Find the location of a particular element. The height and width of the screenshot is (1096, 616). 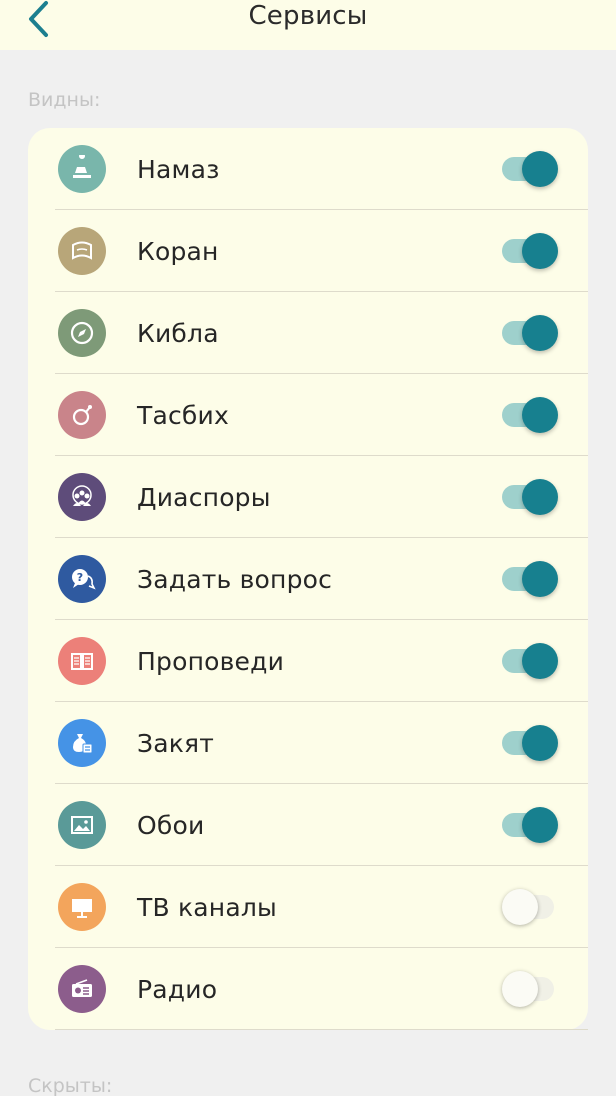

question-chat-icon: ? is located at coordinates (82, 579).